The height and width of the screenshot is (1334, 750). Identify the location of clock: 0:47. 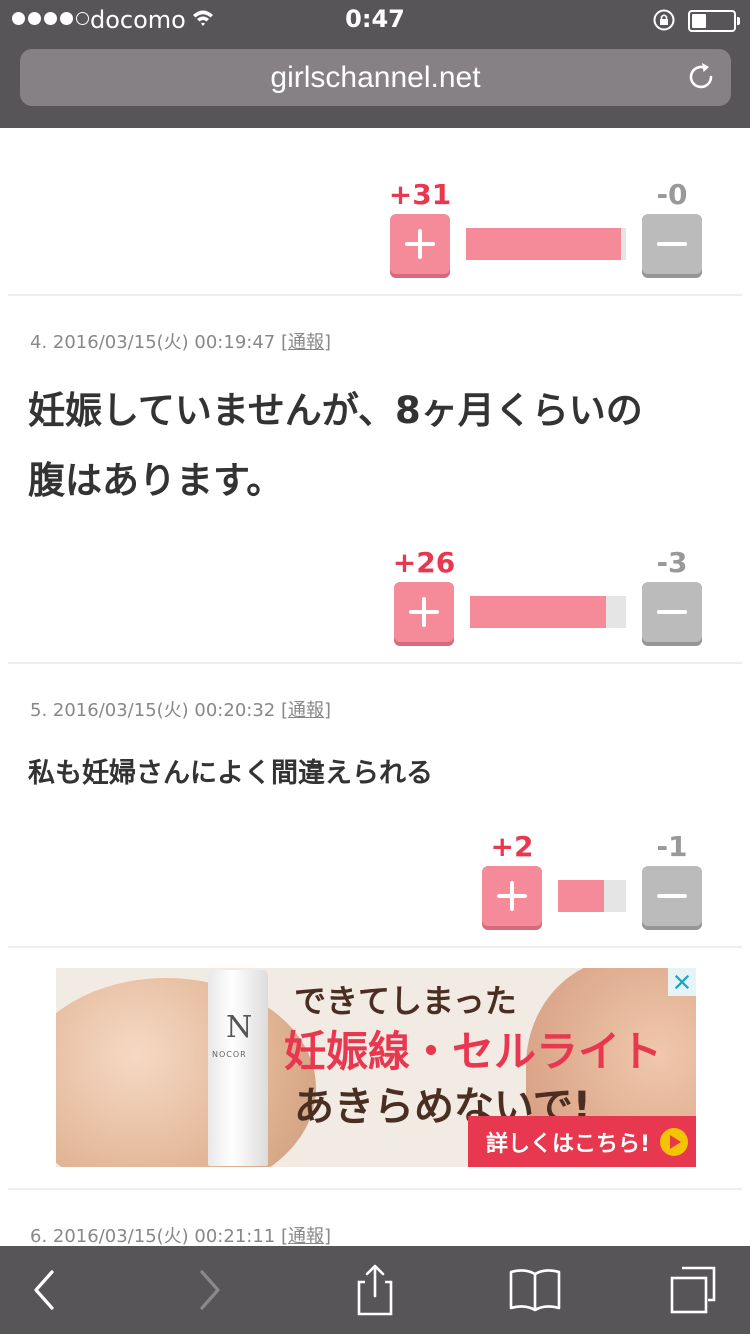
(375, 19).